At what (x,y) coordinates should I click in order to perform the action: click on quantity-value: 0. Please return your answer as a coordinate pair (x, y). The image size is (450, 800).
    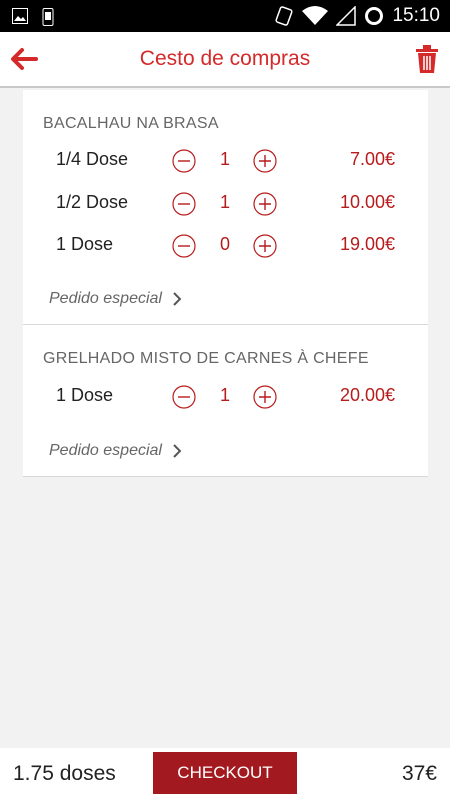
    Looking at the image, I should click on (224, 244).